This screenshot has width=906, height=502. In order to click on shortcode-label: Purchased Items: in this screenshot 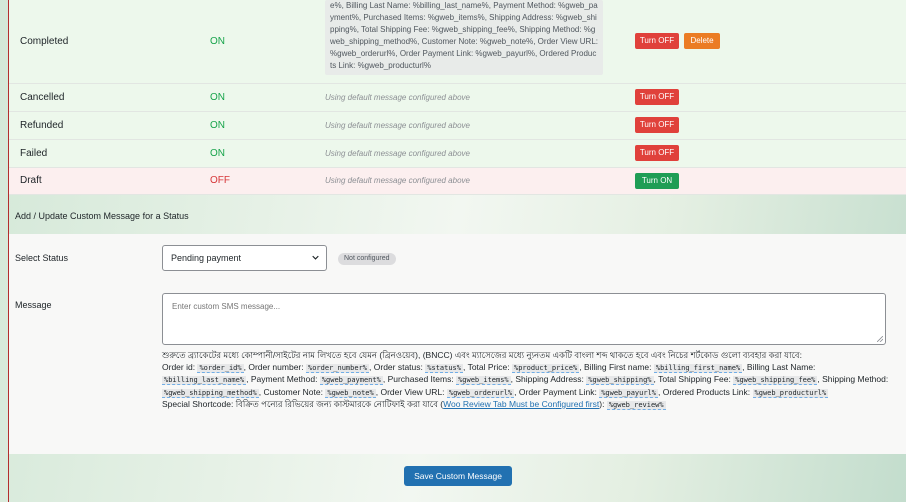, I will do `click(420, 379)`.